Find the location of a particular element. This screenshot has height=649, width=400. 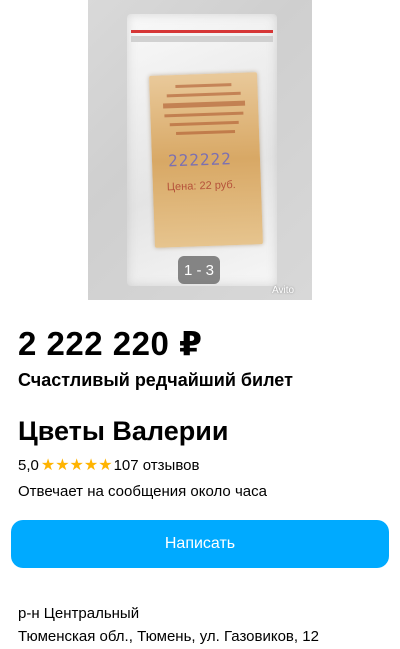

write-message-button: Написать is located at coordinates (200, 544).